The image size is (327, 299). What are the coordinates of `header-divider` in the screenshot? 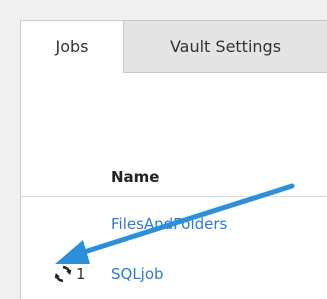 It's located at (173, 196).